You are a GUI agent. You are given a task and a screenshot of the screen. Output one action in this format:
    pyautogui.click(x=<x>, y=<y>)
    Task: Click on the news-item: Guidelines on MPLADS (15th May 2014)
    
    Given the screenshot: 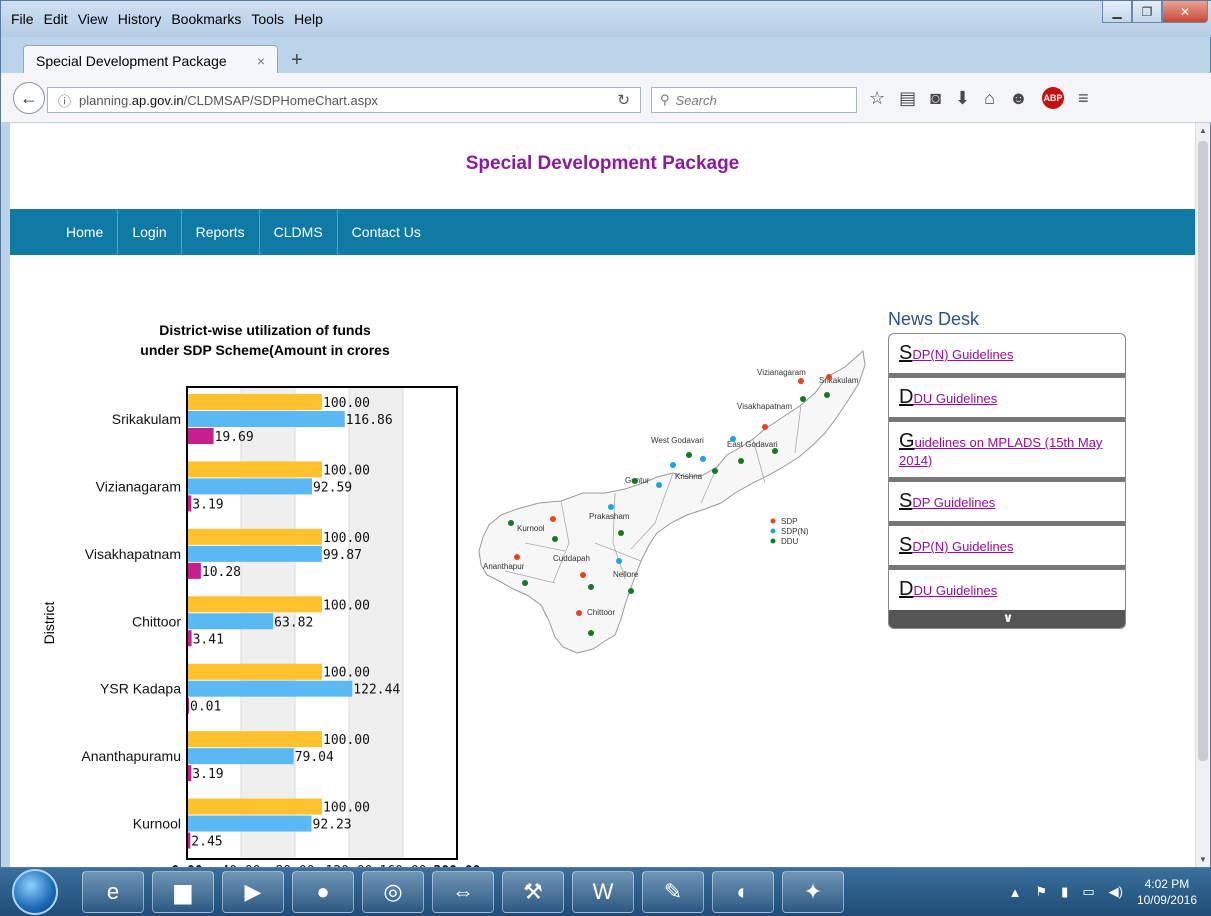 What is the action you would take?
    pyautogui.click(x=1007, y=452)
    